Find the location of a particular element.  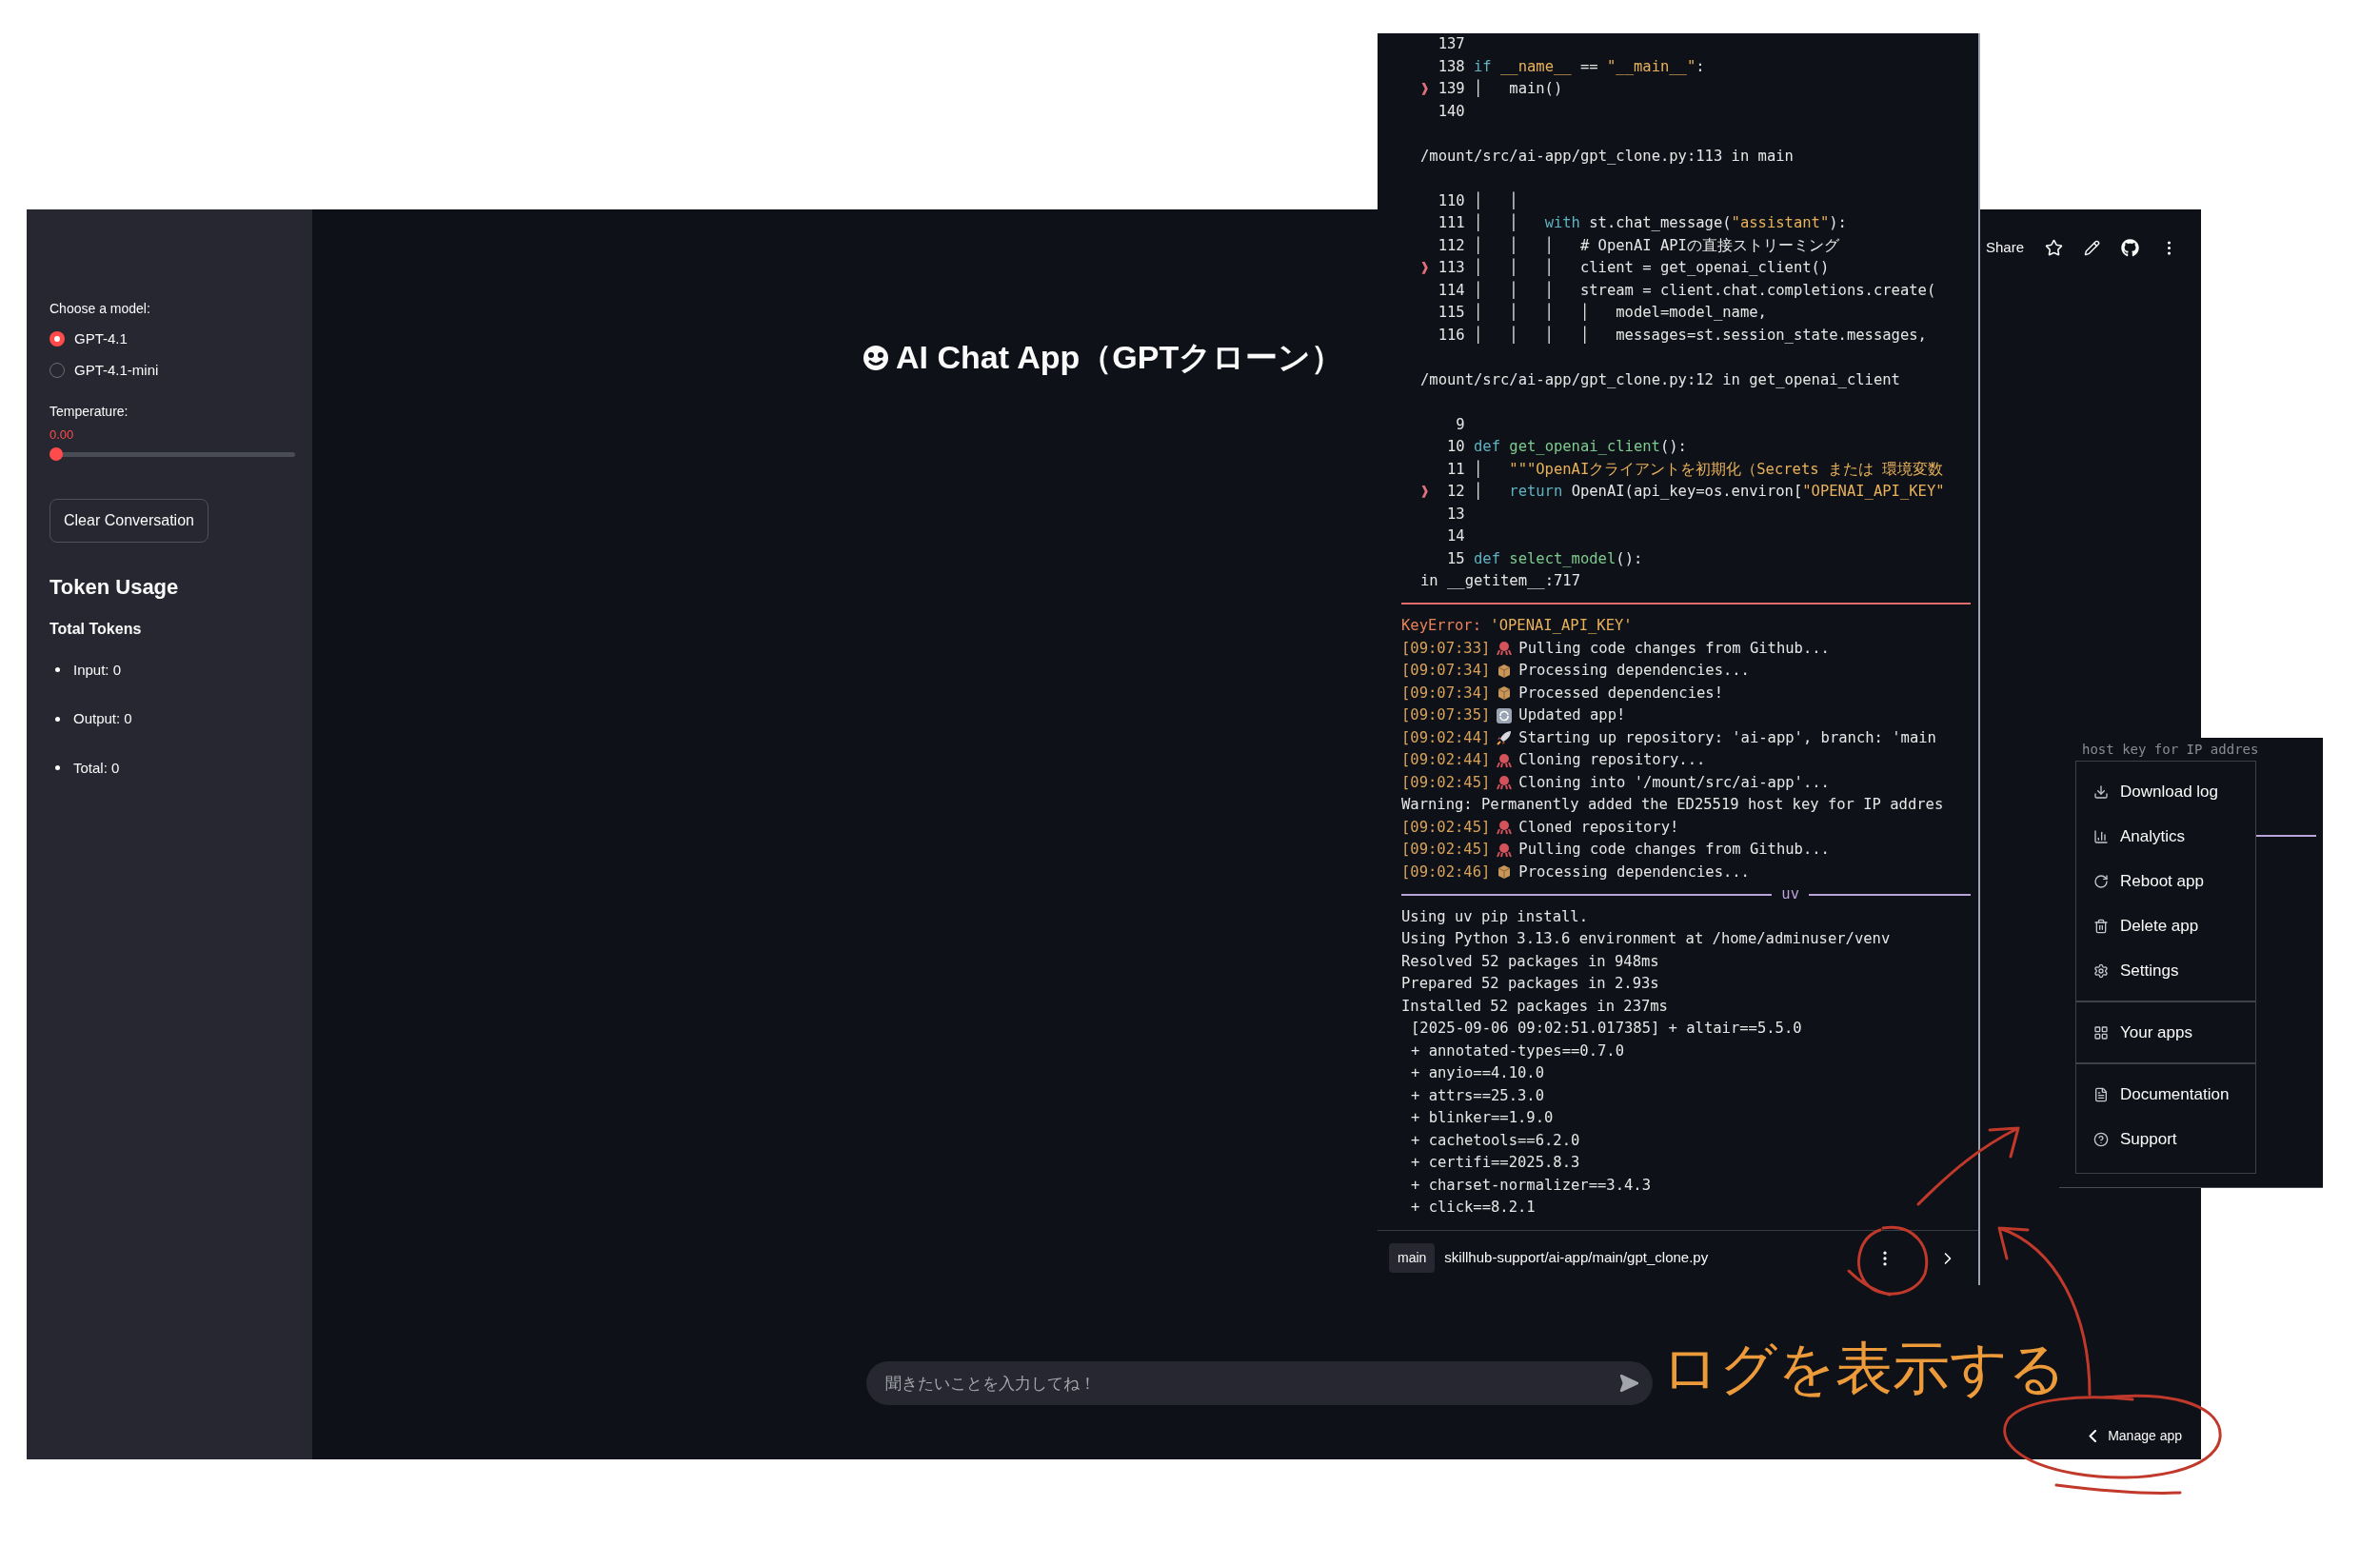

document-icon is located at coordinates (2101, 1094).